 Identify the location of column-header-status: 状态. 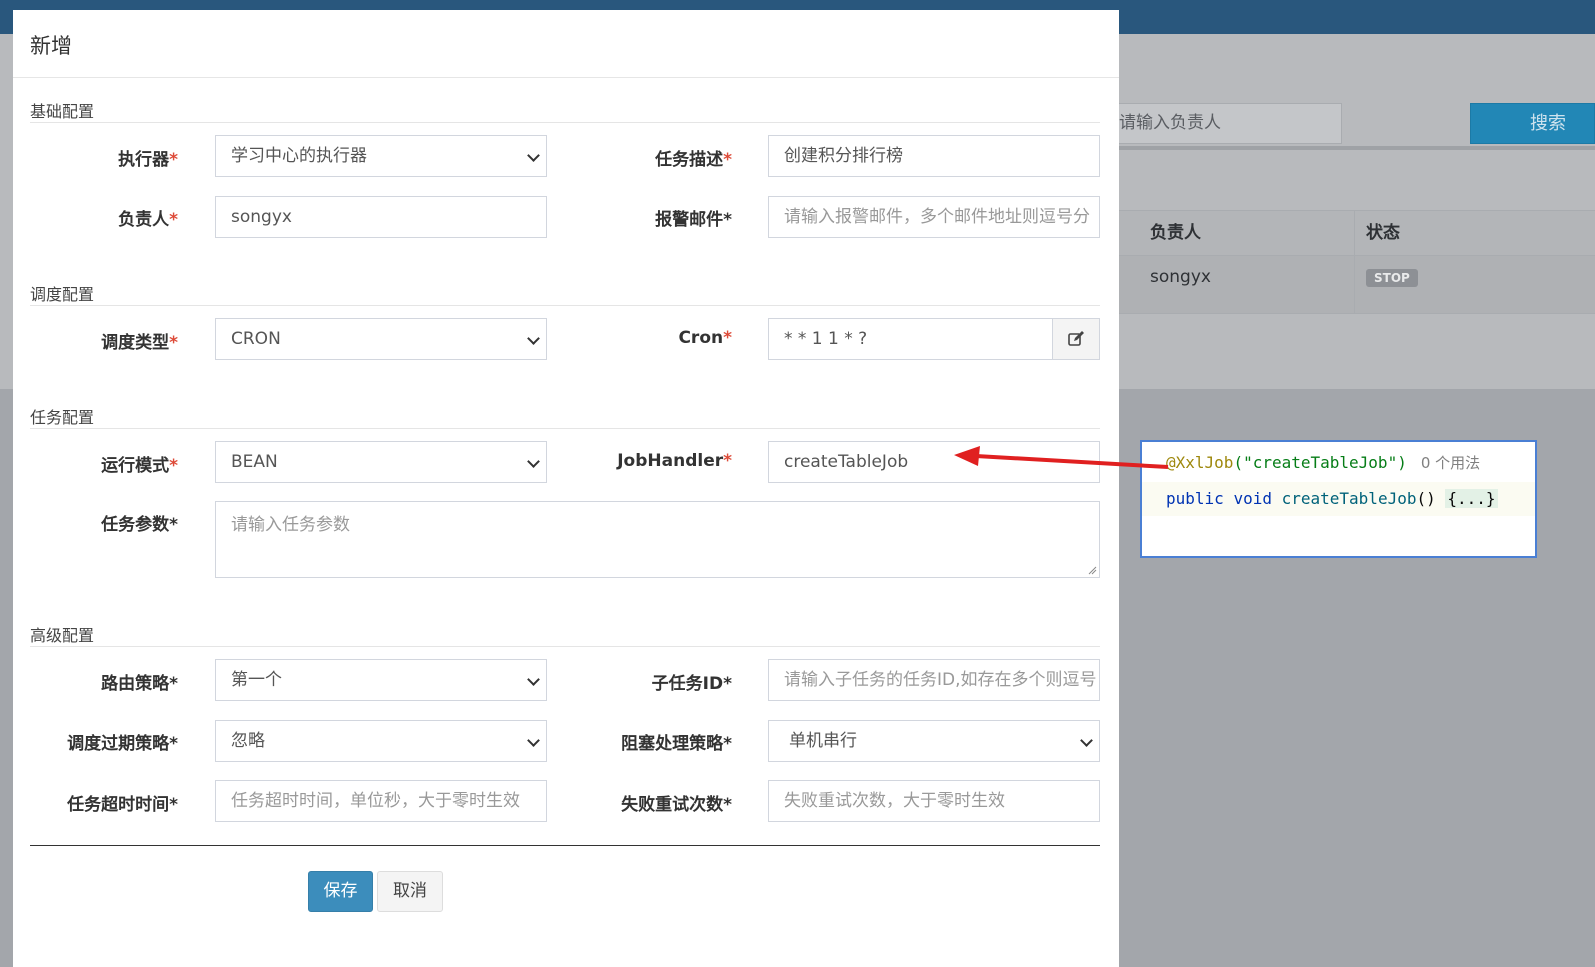
(1383, 233).